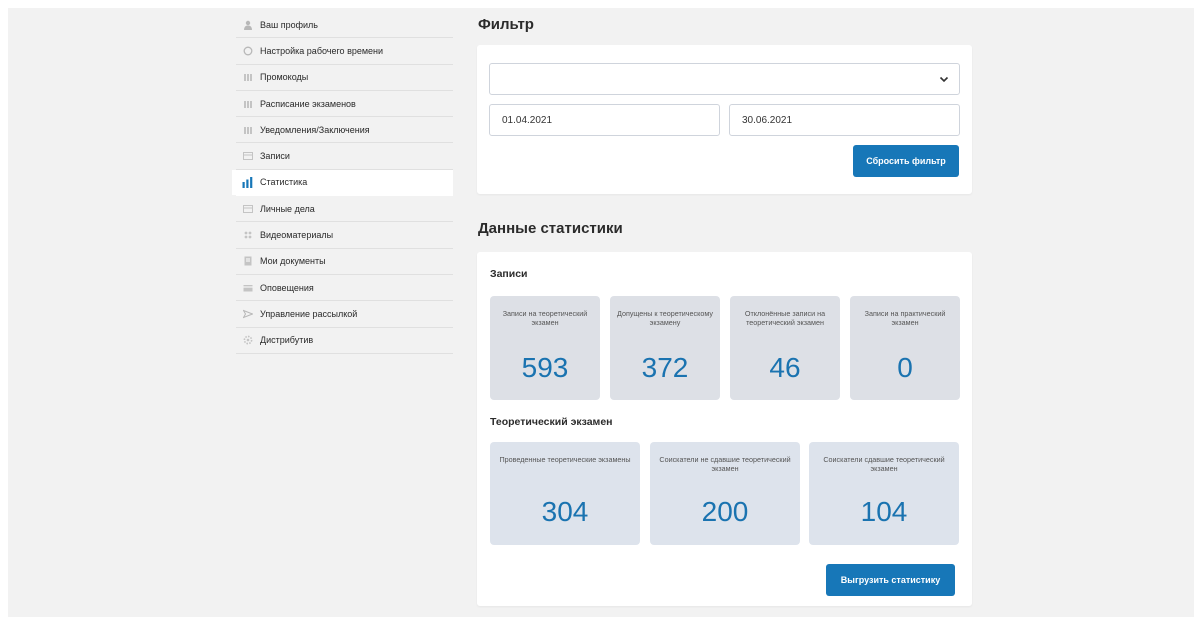  I want to click on sidebar-item-label: Управление рассылкой, so click(309, 313).